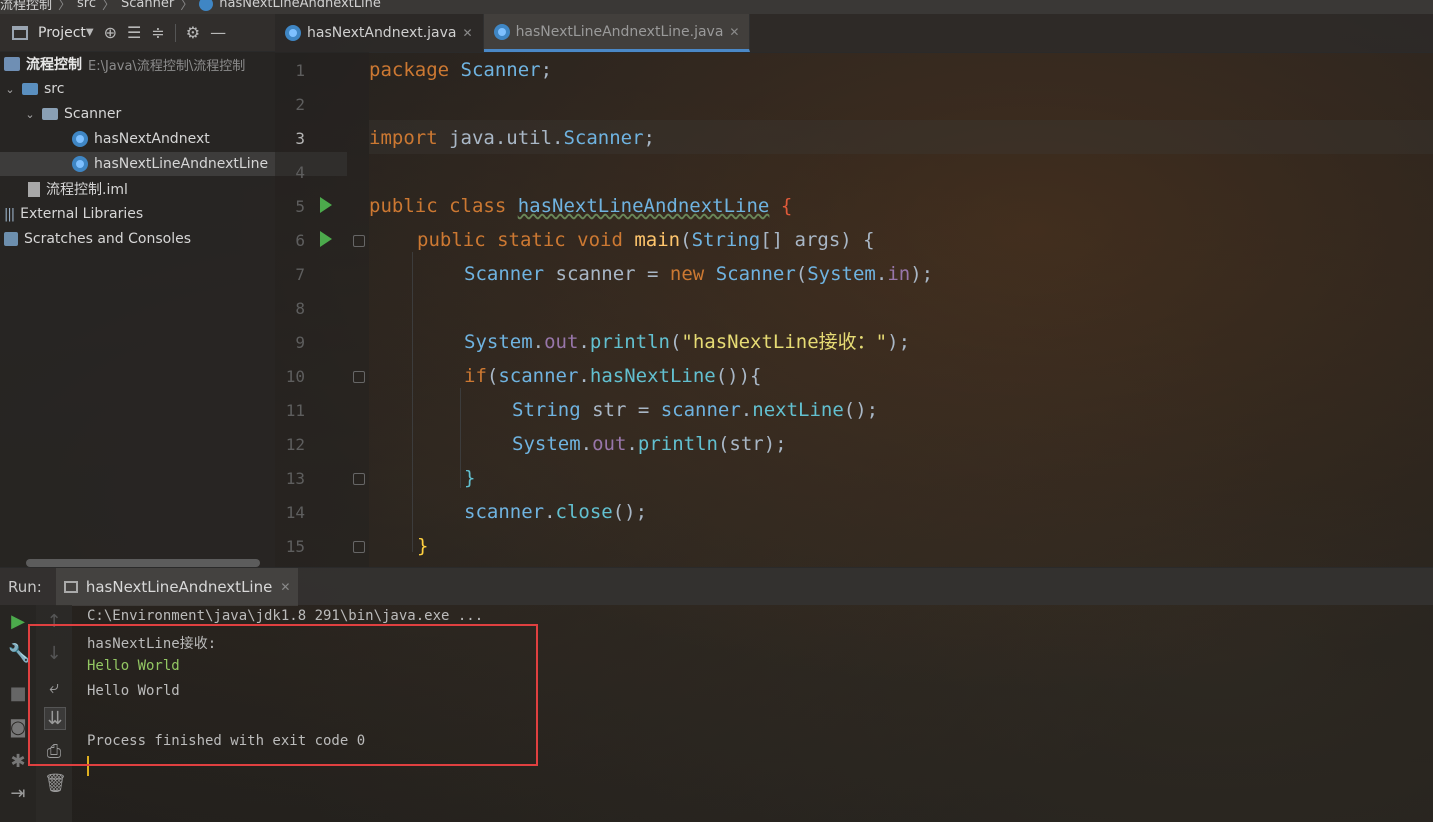 The height and width of the screenshot is (822, 1433). Describe the element at coordinates (157, 32) in the screenshot. I see `collapse-all-icon: ≑` at that location.